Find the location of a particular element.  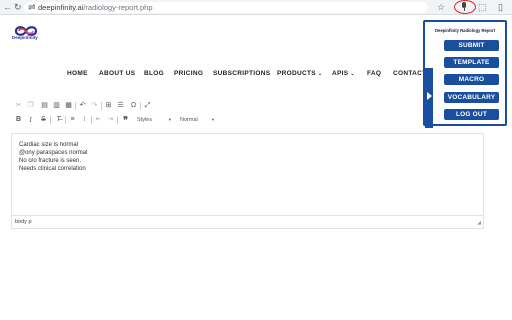

template-button: TEMPLATE is located at coordinates (471, 62).